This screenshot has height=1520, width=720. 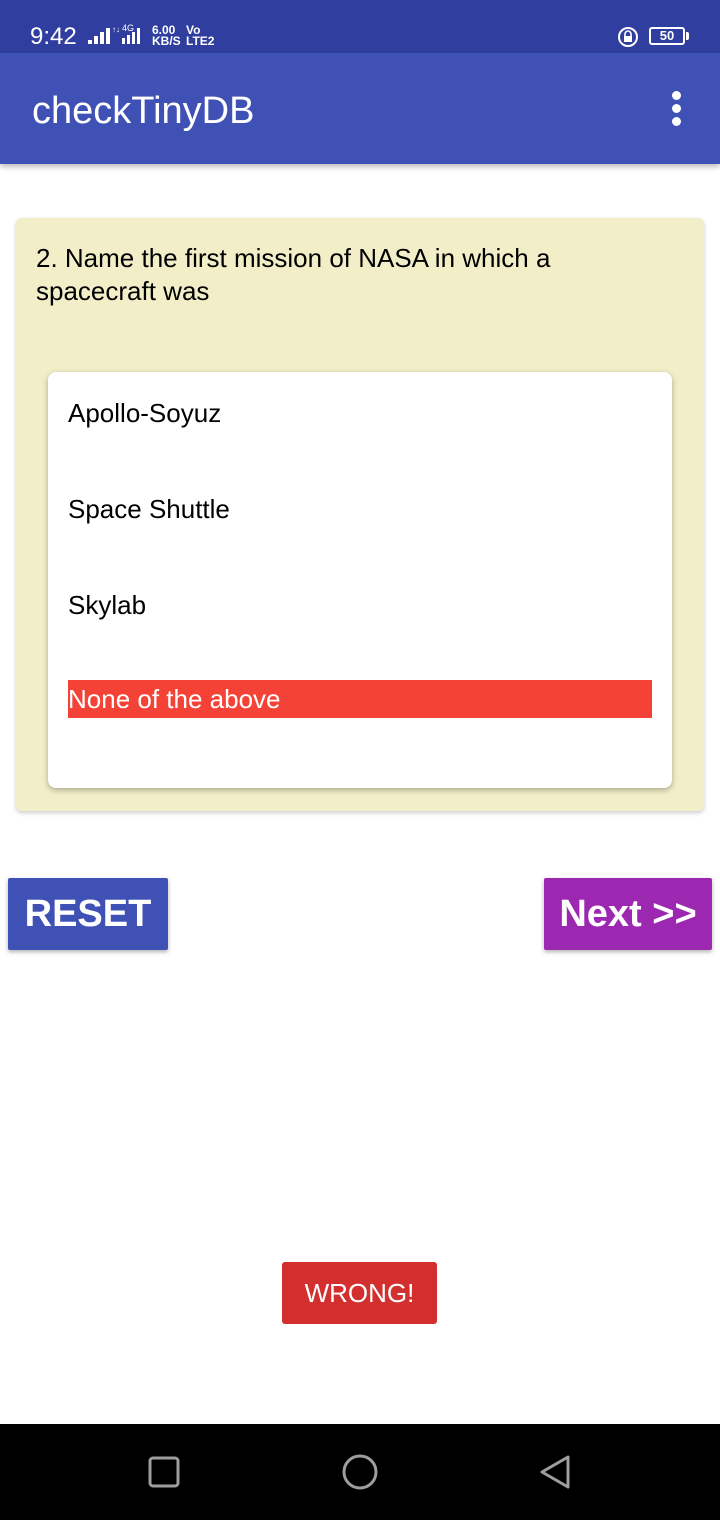 What do you see at coordinates (128, 28) in the screenshot?
I see `network-label: 4G` at bounding box center [128, 28].